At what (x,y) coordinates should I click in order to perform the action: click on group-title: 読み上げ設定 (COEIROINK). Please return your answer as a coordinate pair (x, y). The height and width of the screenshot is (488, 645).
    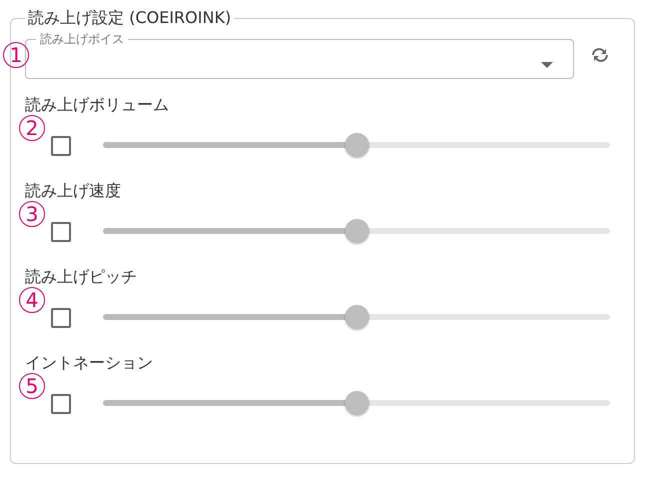
    Looking at the image, I should click on (129, 18).